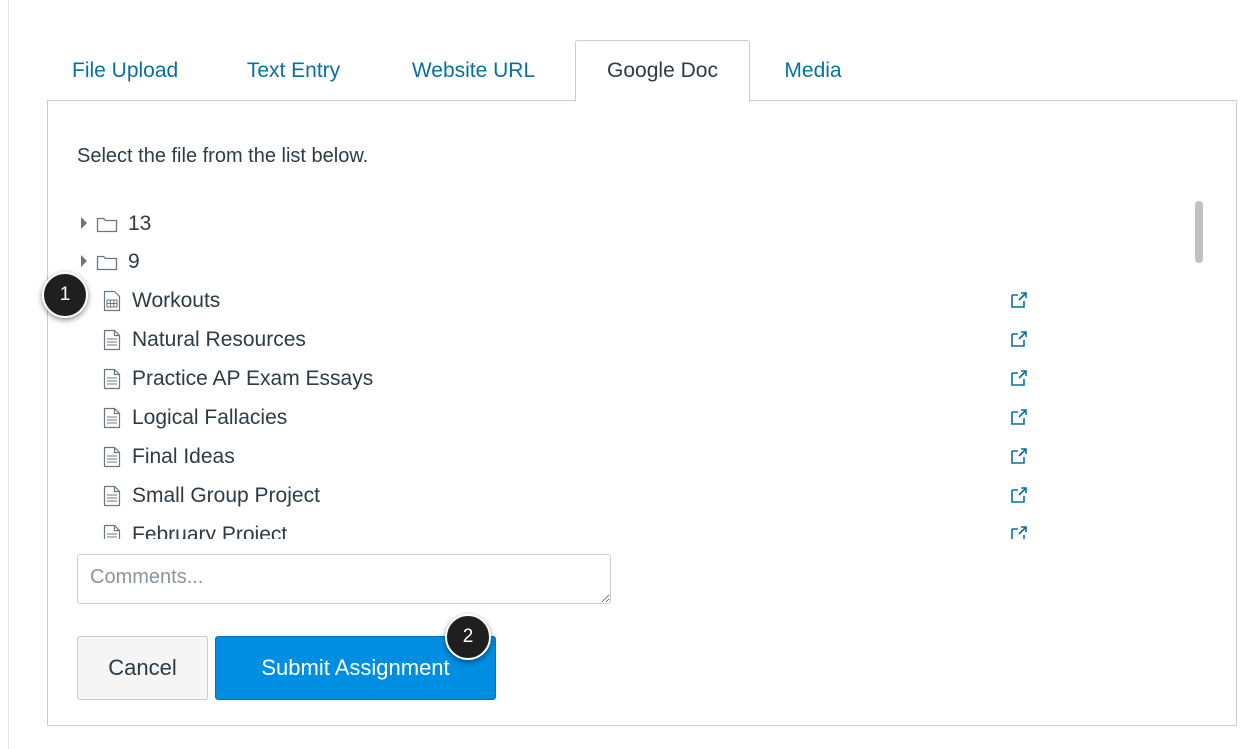 The height and width of the screenshot is (749, 1249). What do you see at coordinates (131, 70) in the screenshot?
I see `tab-file-upload: File Upload` at bounding box center [131, 70].